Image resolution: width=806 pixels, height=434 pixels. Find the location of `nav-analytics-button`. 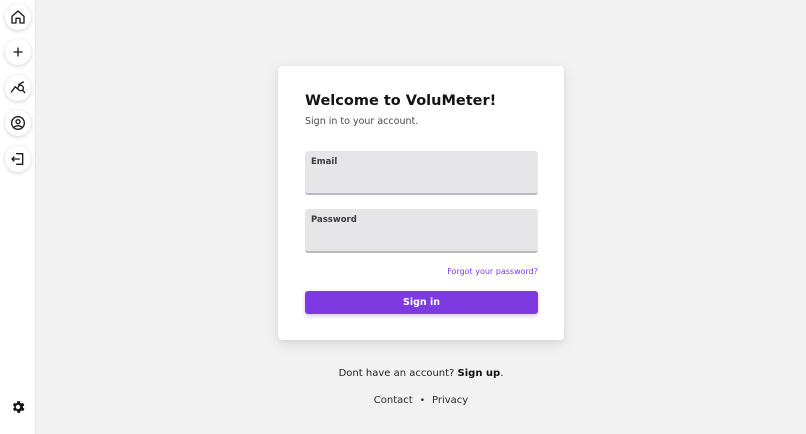

nav-analytics-button is located at coordinates (18, 88).